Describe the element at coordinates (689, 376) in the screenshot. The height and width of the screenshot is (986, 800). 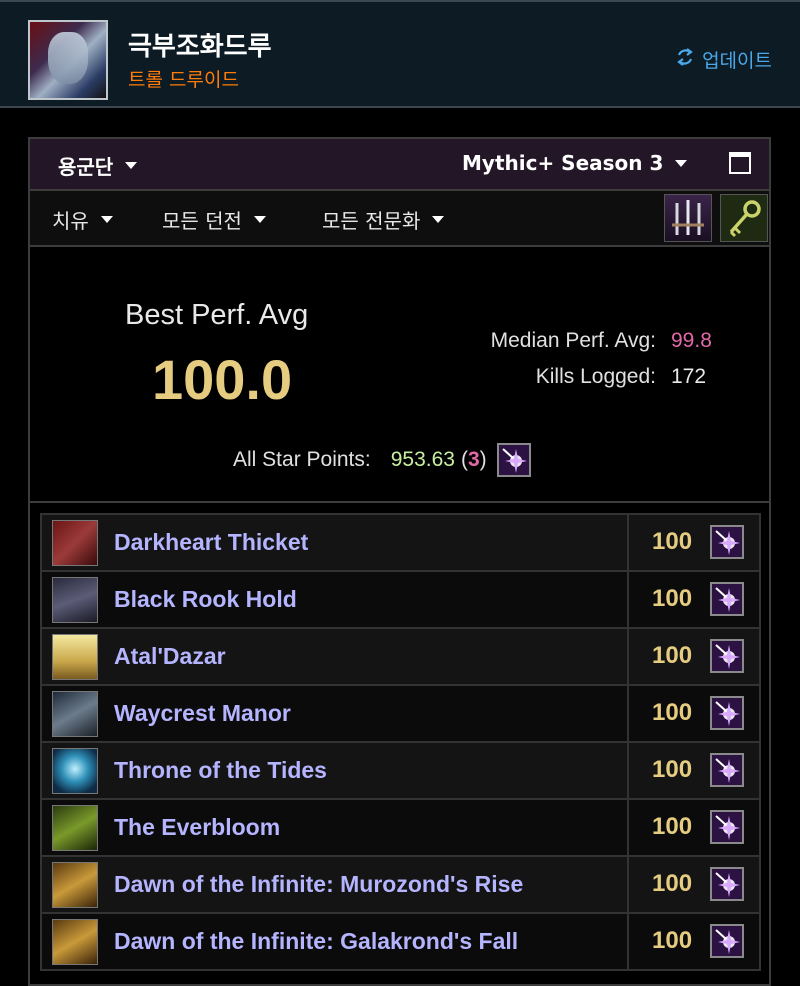
I see `kills-logged-value: 172` at that location.